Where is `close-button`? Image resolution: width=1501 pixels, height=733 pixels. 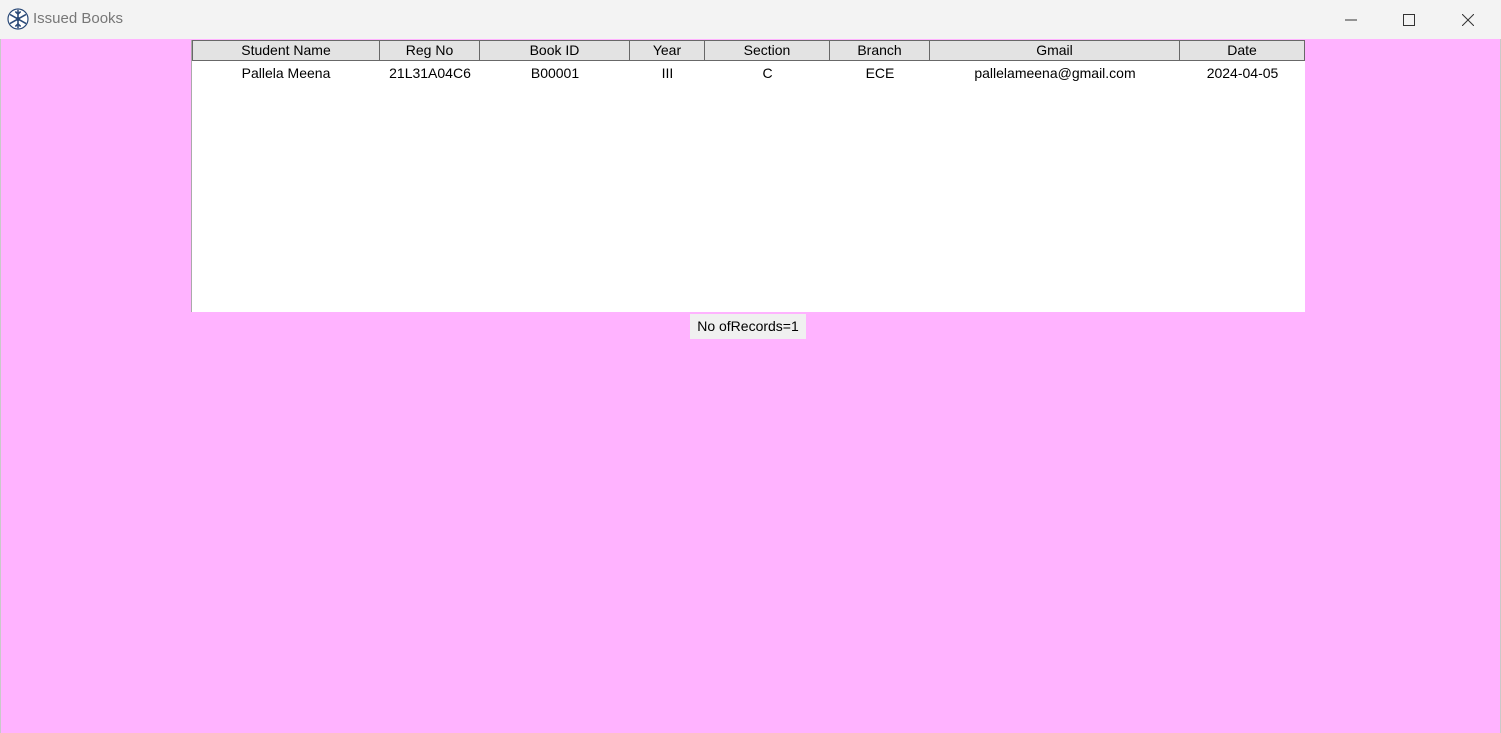
close-button is located at coordinates (1468, 19).